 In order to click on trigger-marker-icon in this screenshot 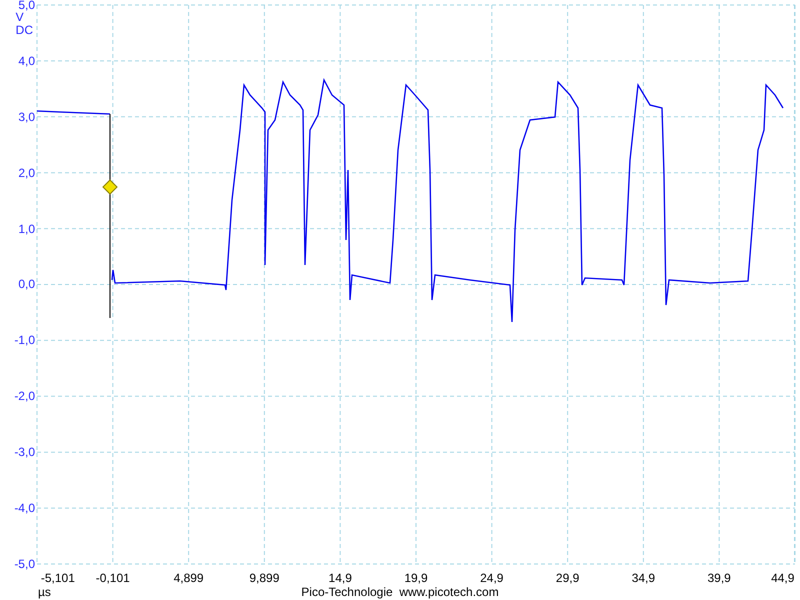, I will do `click(110, 187)`.